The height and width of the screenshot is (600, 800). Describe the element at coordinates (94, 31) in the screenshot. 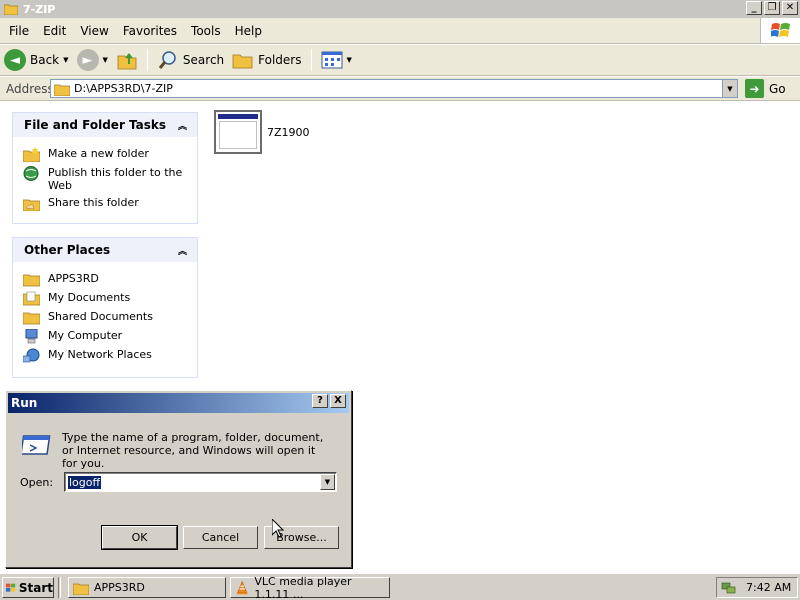

I see `menu-view: View` at that location.